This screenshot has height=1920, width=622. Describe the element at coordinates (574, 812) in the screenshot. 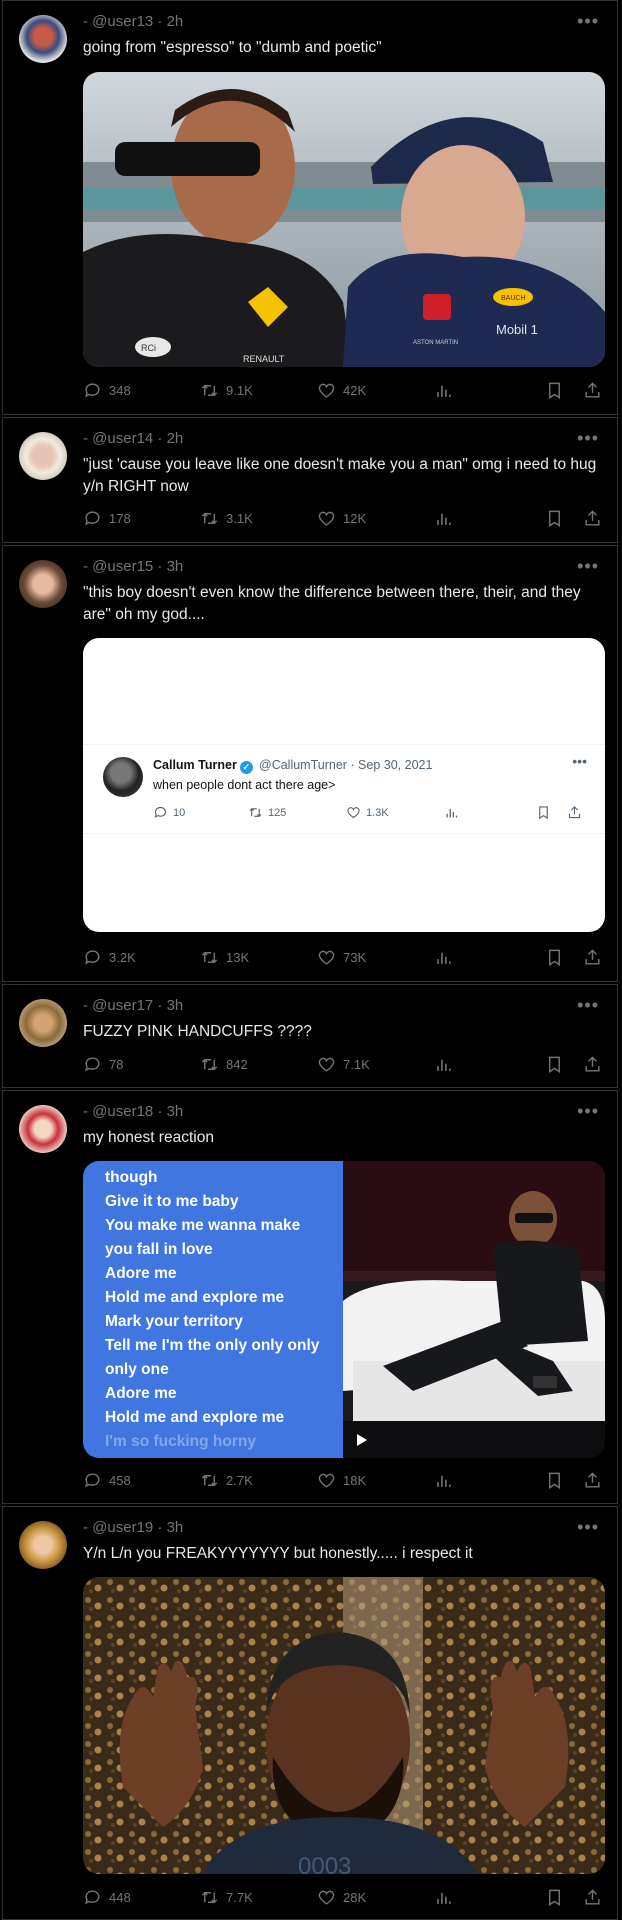

I see `embed-share-button` at that location.